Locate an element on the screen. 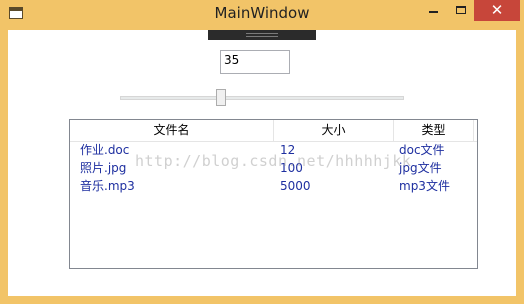  cell-filename: 作业.doc is located at coordinates (105, 150).